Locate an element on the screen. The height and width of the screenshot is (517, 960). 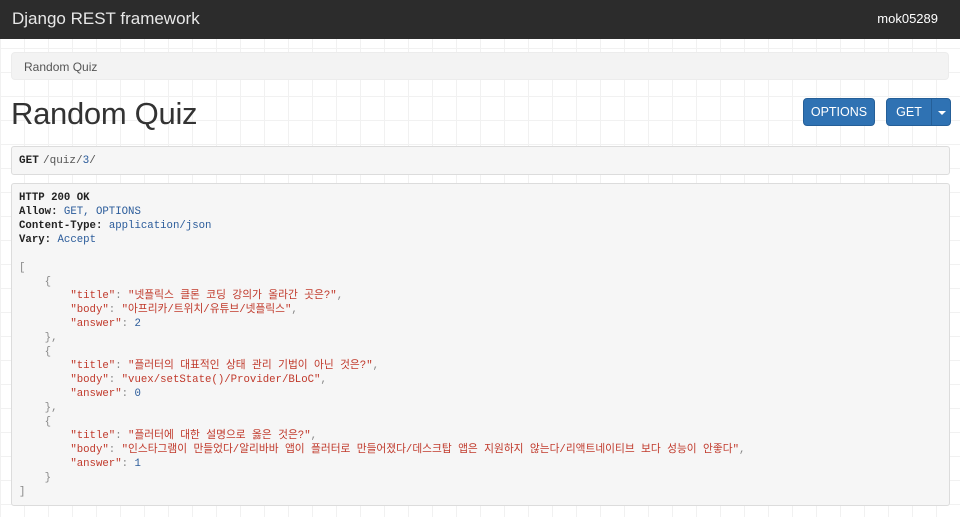
header-name: Content-Type: is located at coordinates (61, 226).